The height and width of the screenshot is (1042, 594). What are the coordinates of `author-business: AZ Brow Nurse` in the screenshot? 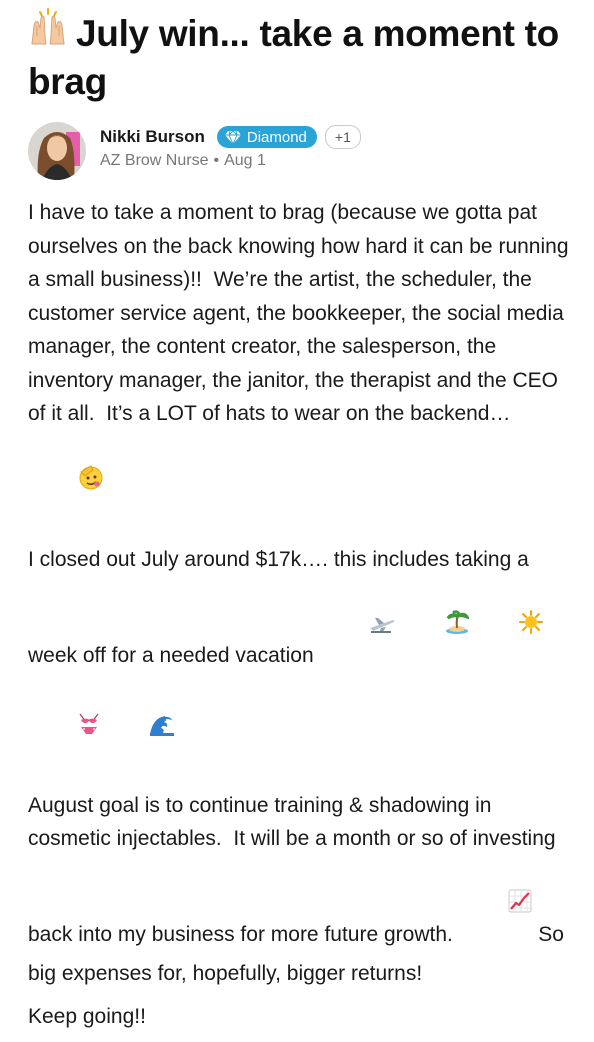 It's located at (154, 160).